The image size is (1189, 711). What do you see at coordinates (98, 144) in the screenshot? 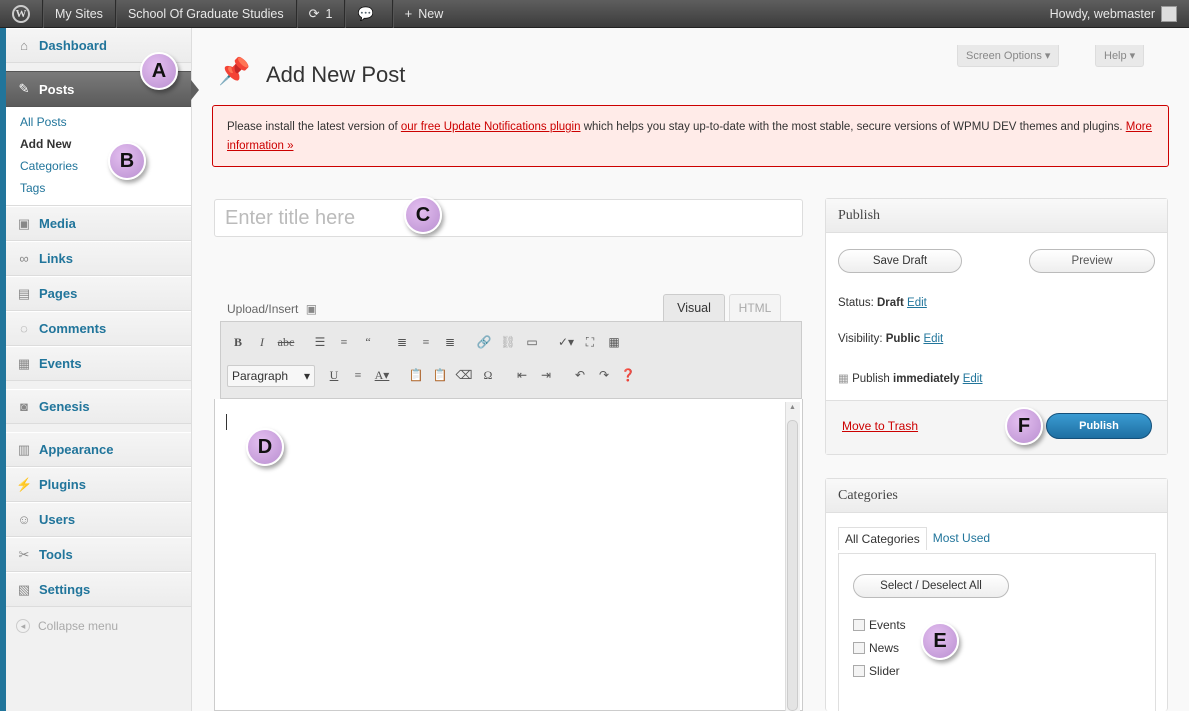
I see `submenu-add-new: Add New` at bounding box center [98, 144].